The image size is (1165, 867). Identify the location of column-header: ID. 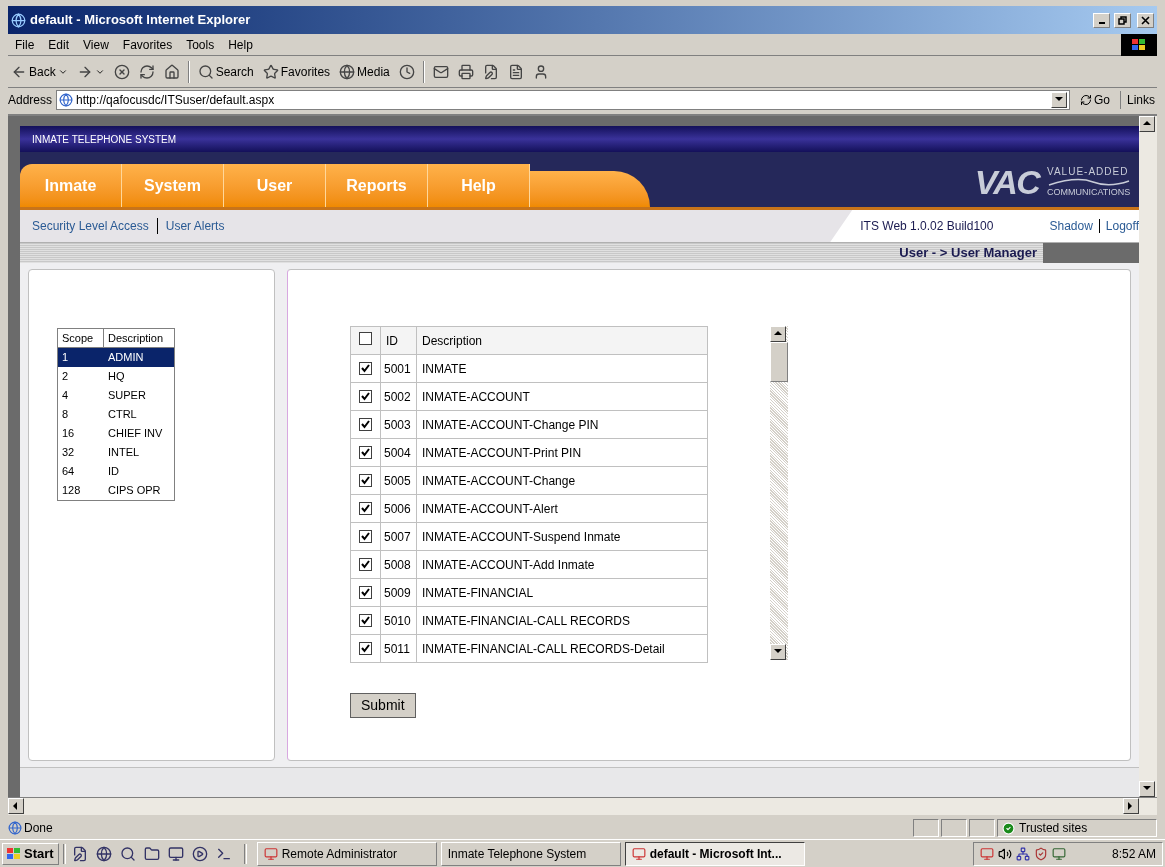
(398, 340).